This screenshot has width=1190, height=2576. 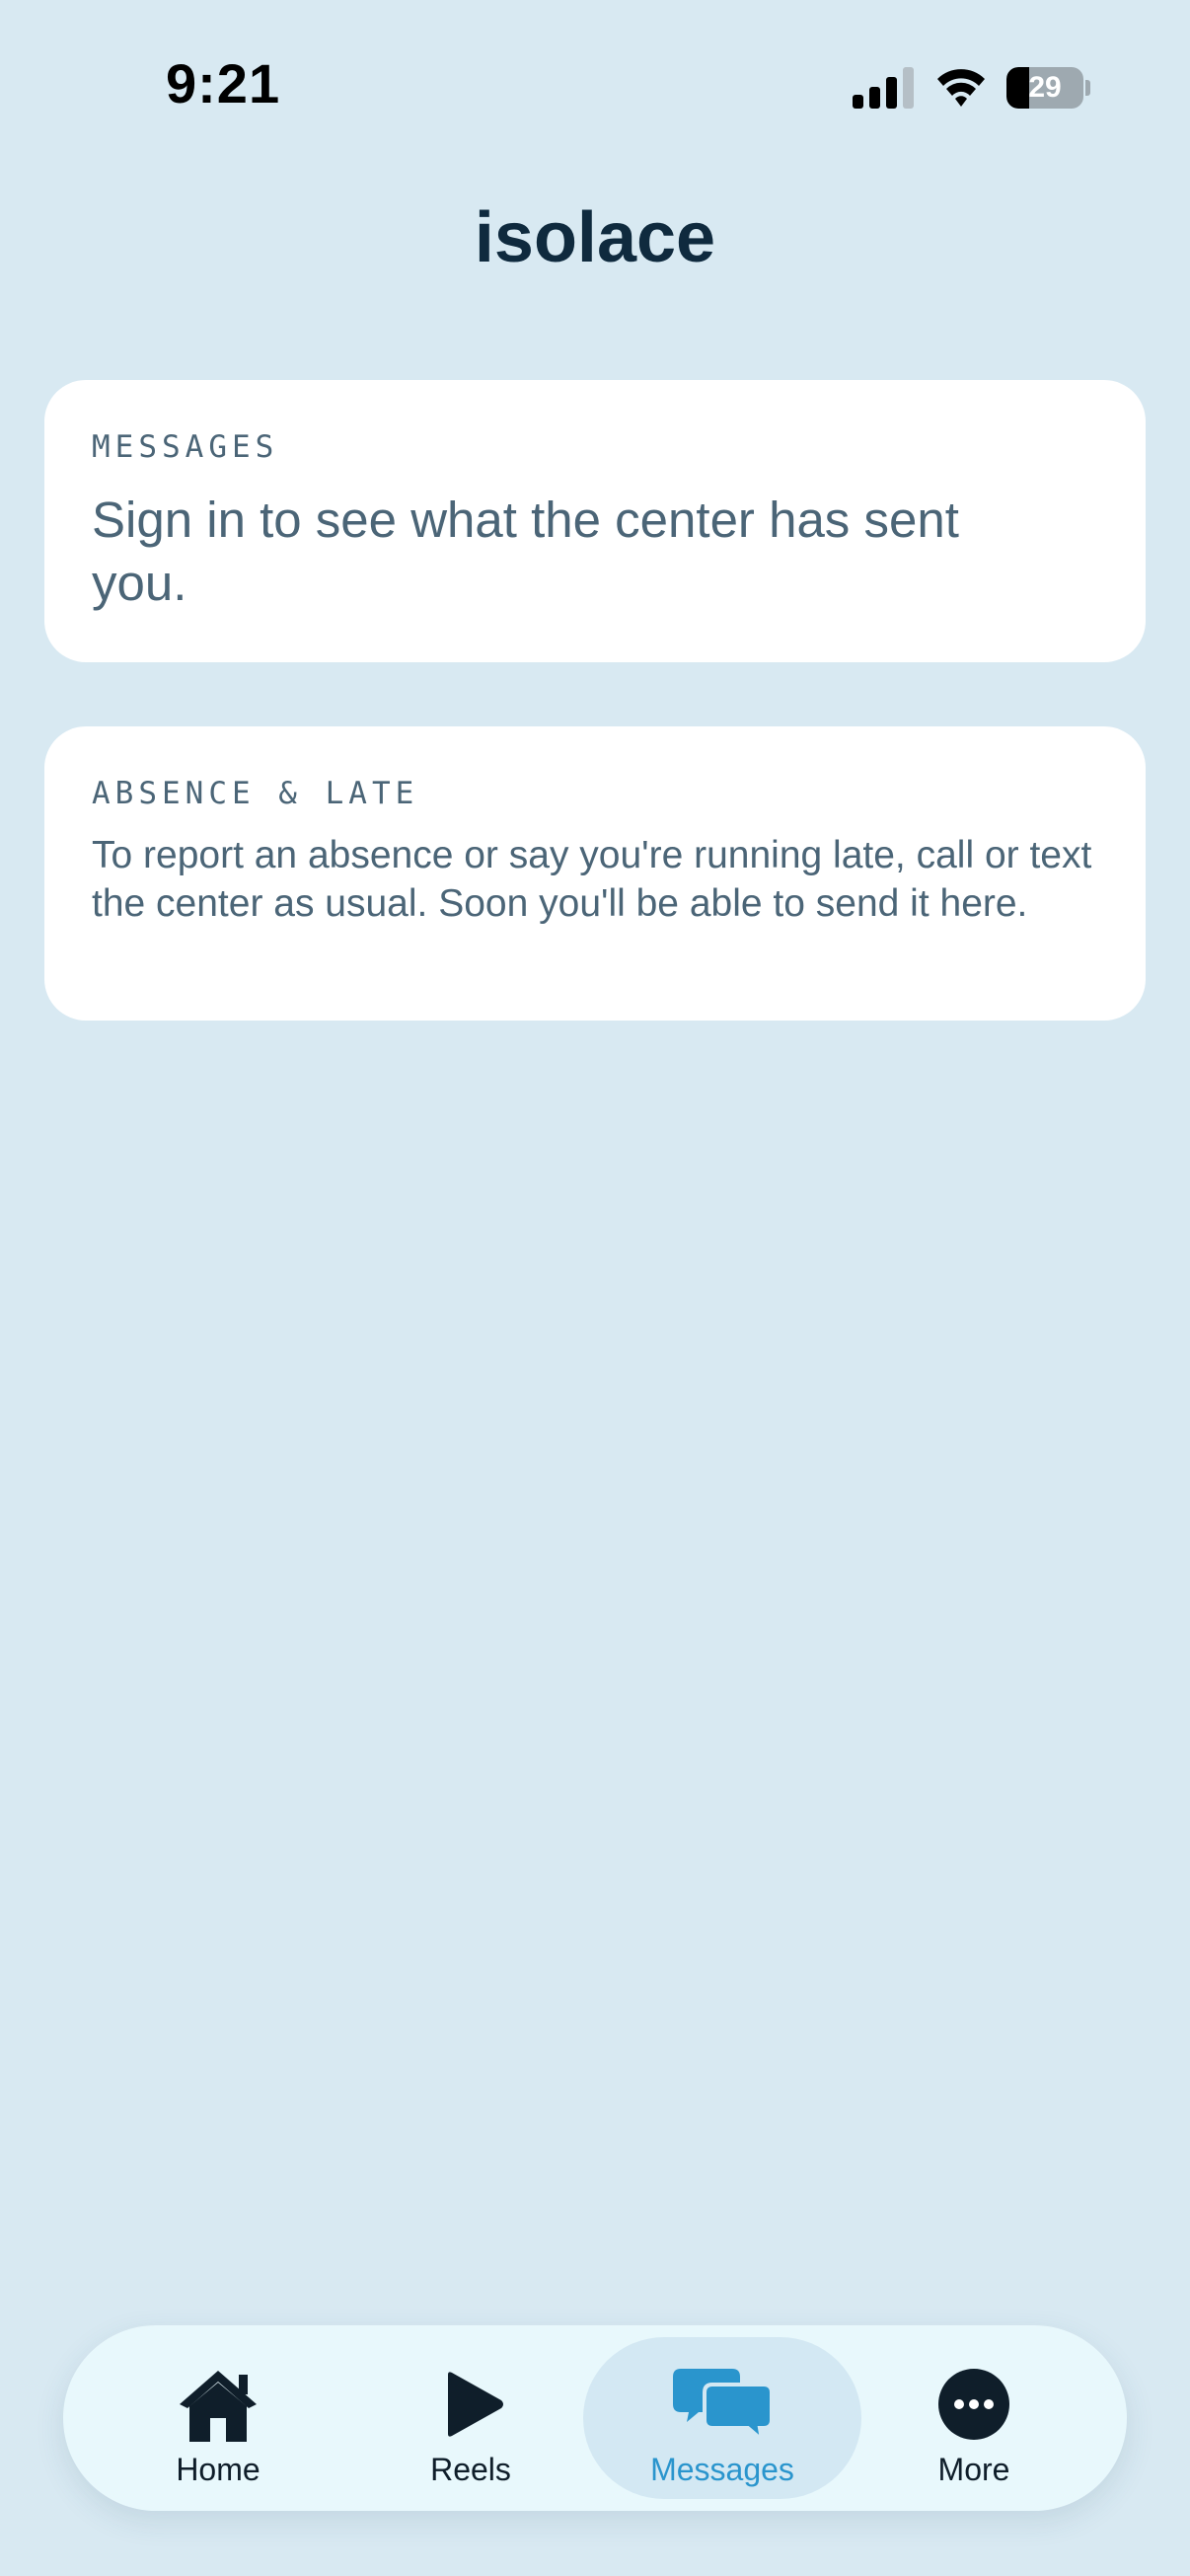 What do you see at coordinates (722, 2469) in the screenshot?
I see `tab-messages-label: Messages` at bounding box center [722, 2469].